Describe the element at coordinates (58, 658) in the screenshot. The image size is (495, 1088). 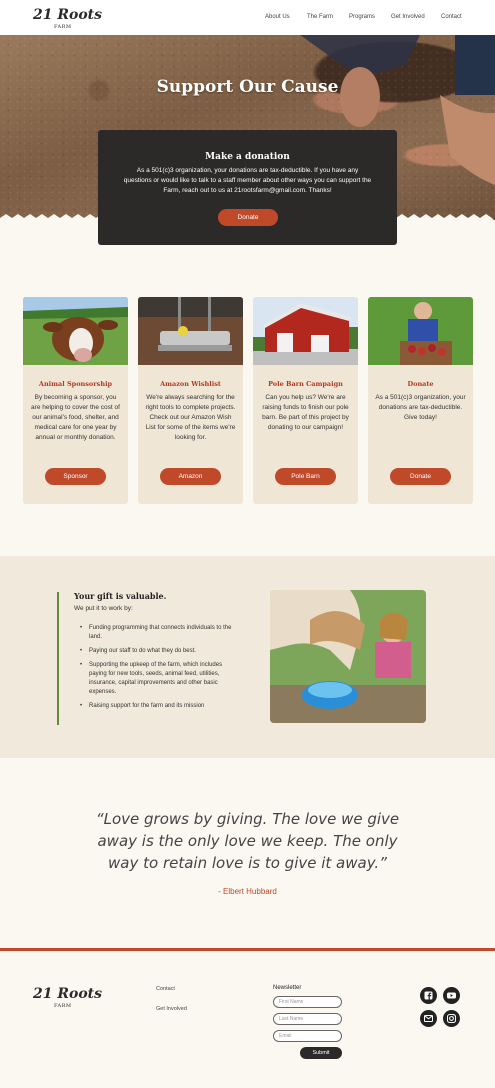
I see `accent-bar` at that location.